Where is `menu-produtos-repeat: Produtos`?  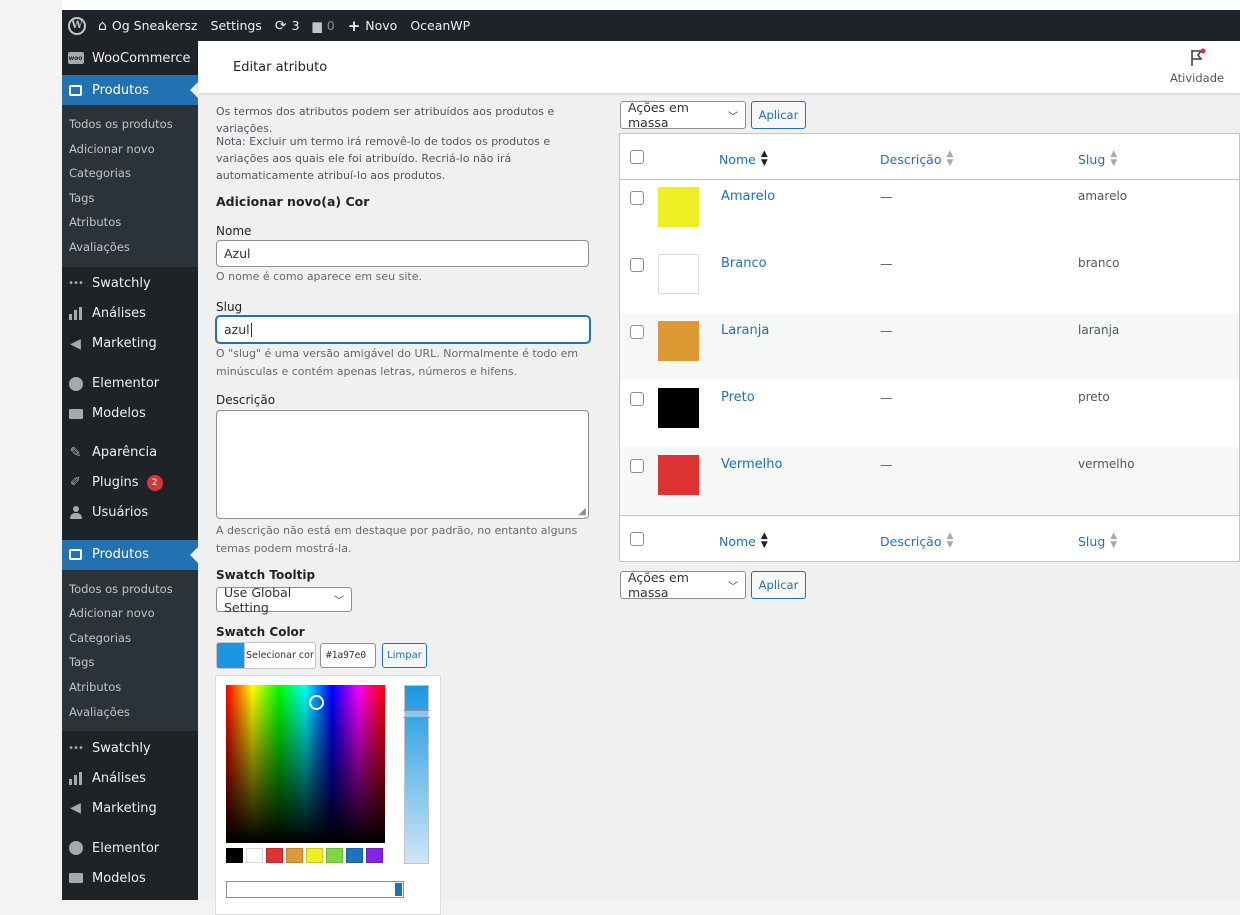 menu-produtos-repeat: Produtos is located at coordinates (130, 554).